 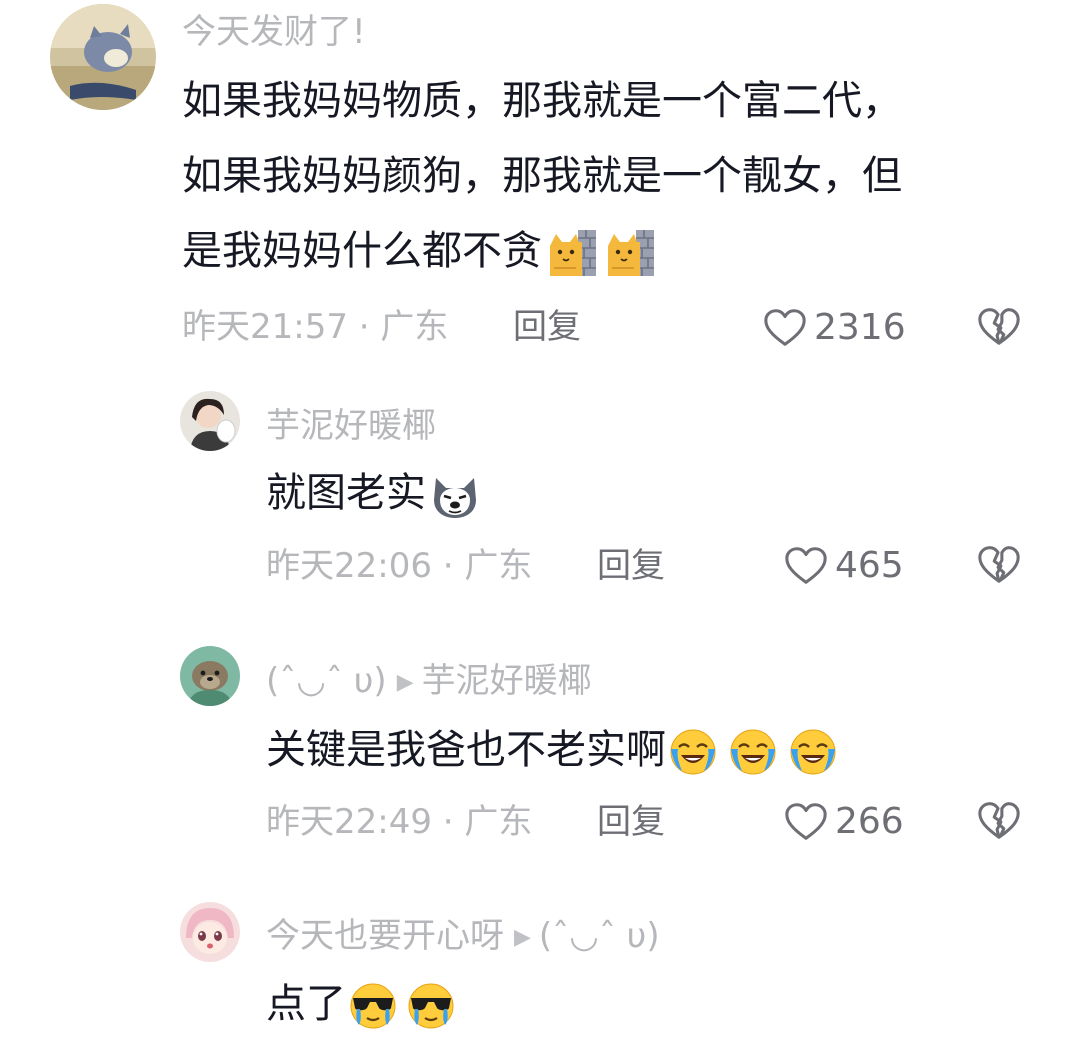 What do you see at coordinates (399, 566) in the screenshot?
I see `time-location: 昨天22:06 · 广东` at bounding box center [399, 566].